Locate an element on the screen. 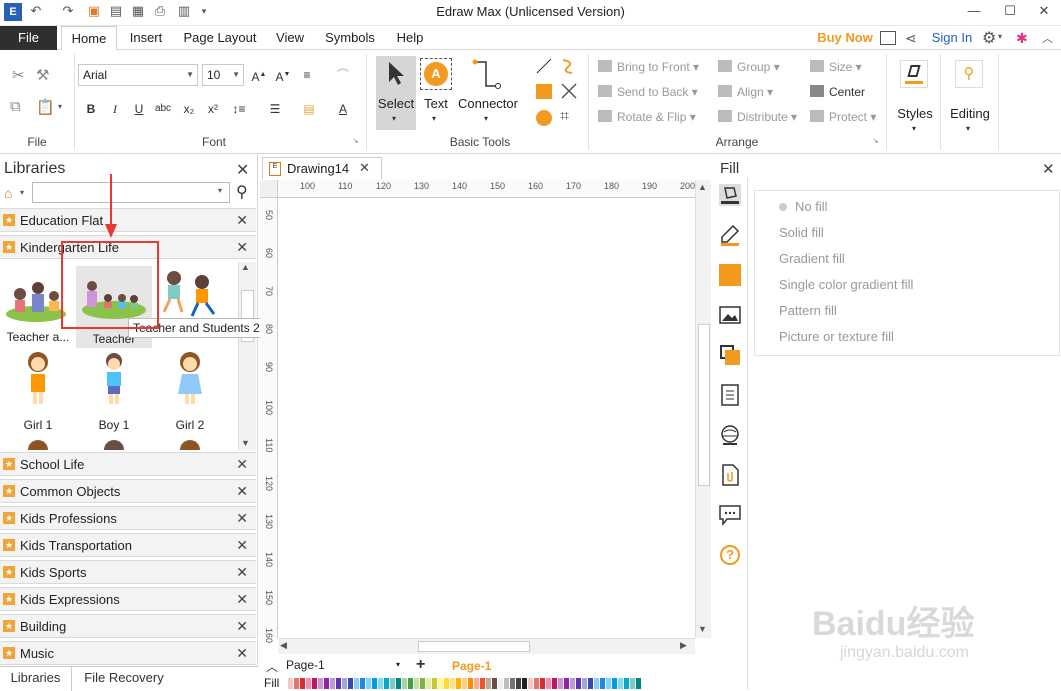 This screenshot has width=1061, height=691. bring-to-front-button: Bring to Front ▾ is located at coordinates (648, 67).